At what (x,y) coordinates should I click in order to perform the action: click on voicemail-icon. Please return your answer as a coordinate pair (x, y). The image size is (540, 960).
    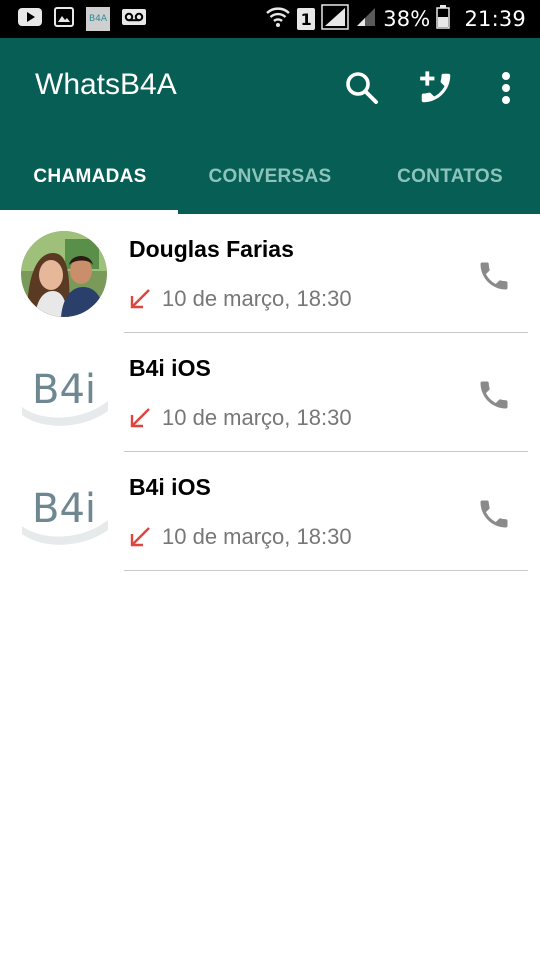
    Looking at the image, I should click on (134, 19).